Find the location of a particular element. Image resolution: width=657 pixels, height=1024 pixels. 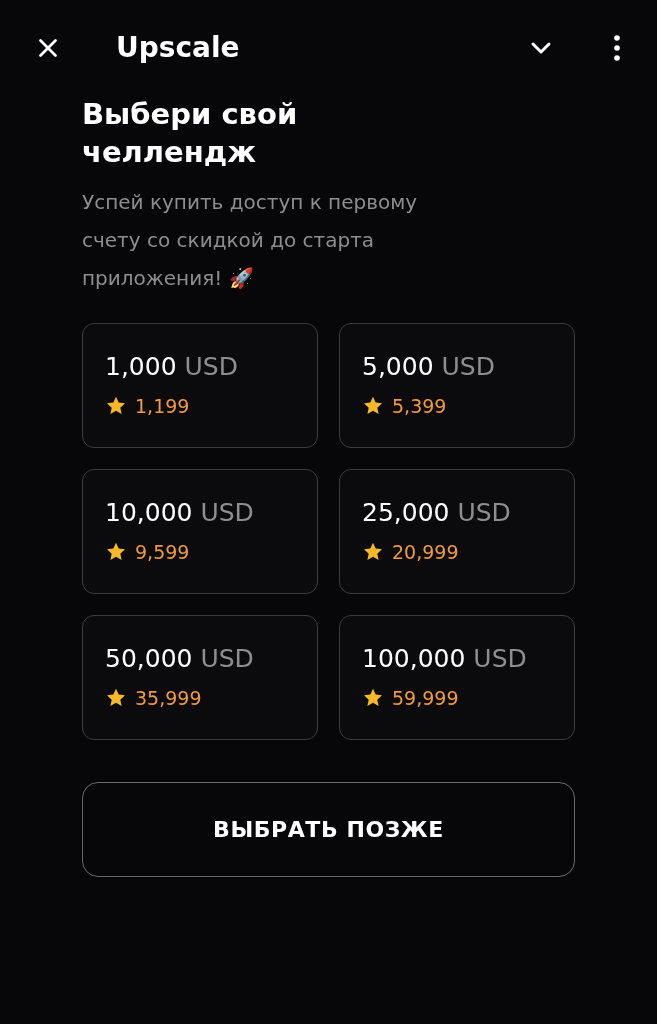

app-title: Upscale is located at coordinates (178, 47).